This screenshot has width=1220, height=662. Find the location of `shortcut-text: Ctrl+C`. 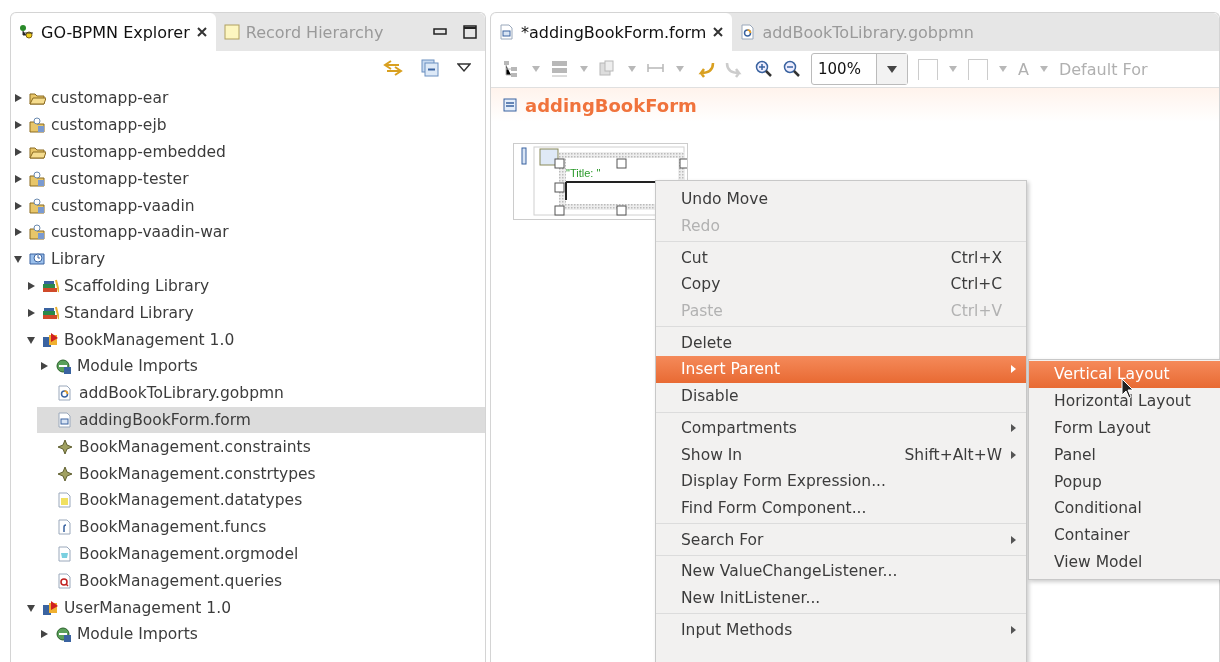

shortcut-text: Ctrl+C is located at coordinates (976, 284).